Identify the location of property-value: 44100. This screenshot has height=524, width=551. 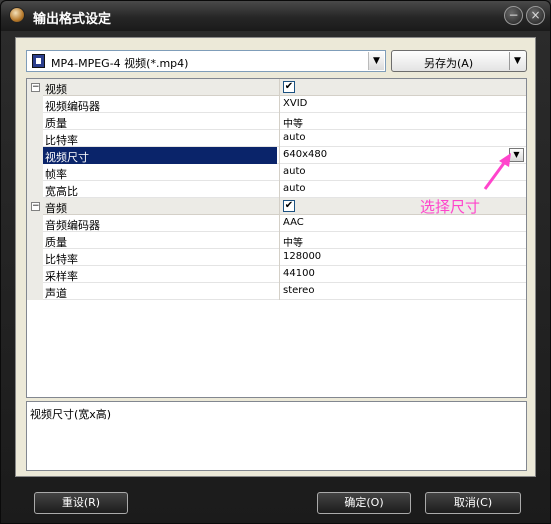
(299, 273).